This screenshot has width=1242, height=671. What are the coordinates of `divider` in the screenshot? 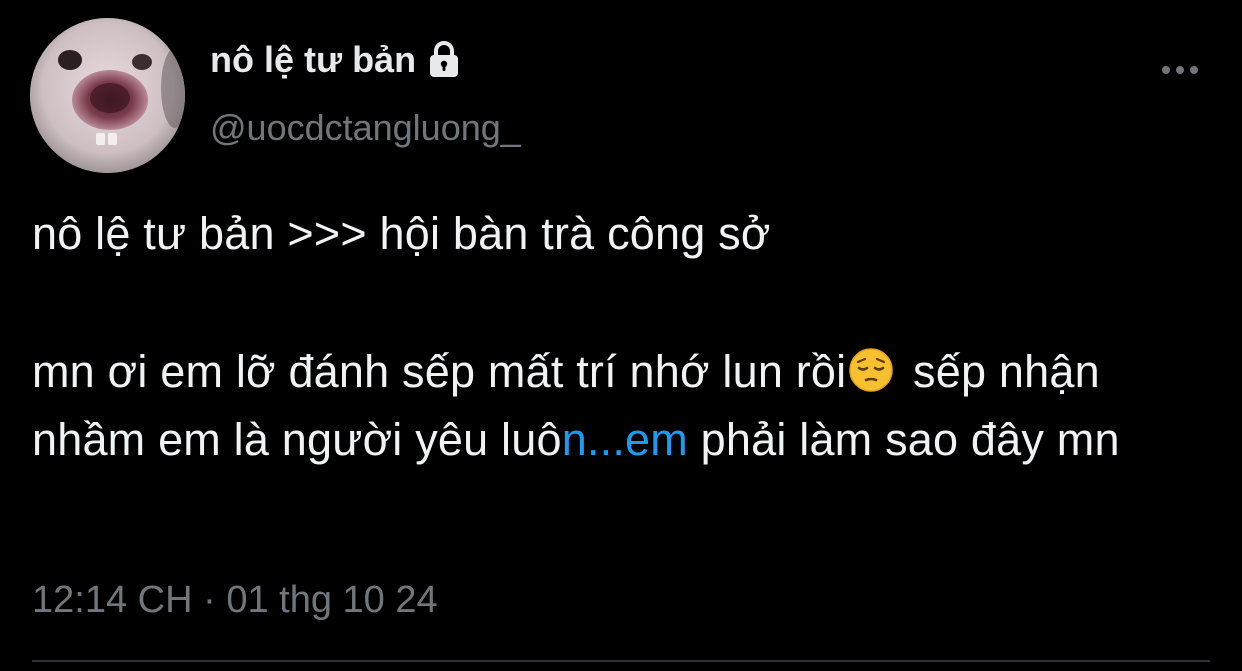 It's located at (621, 661).